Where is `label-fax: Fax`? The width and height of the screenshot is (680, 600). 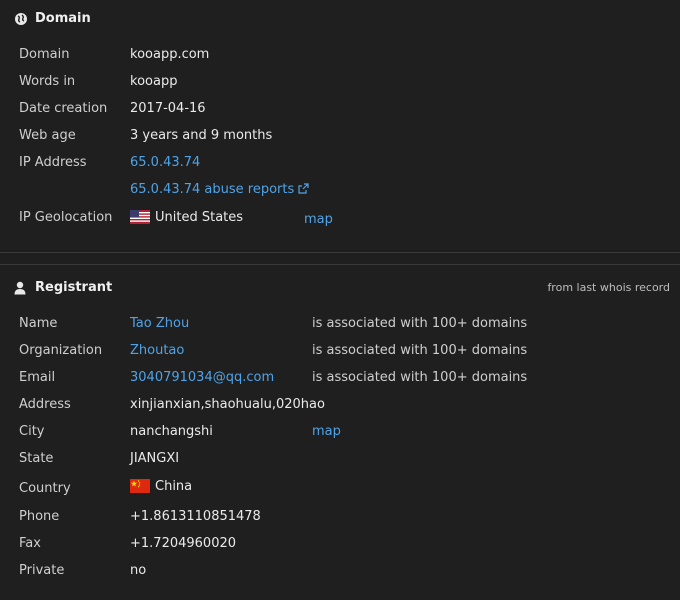
label-fax: Fax is located at coordinates (30, 543).